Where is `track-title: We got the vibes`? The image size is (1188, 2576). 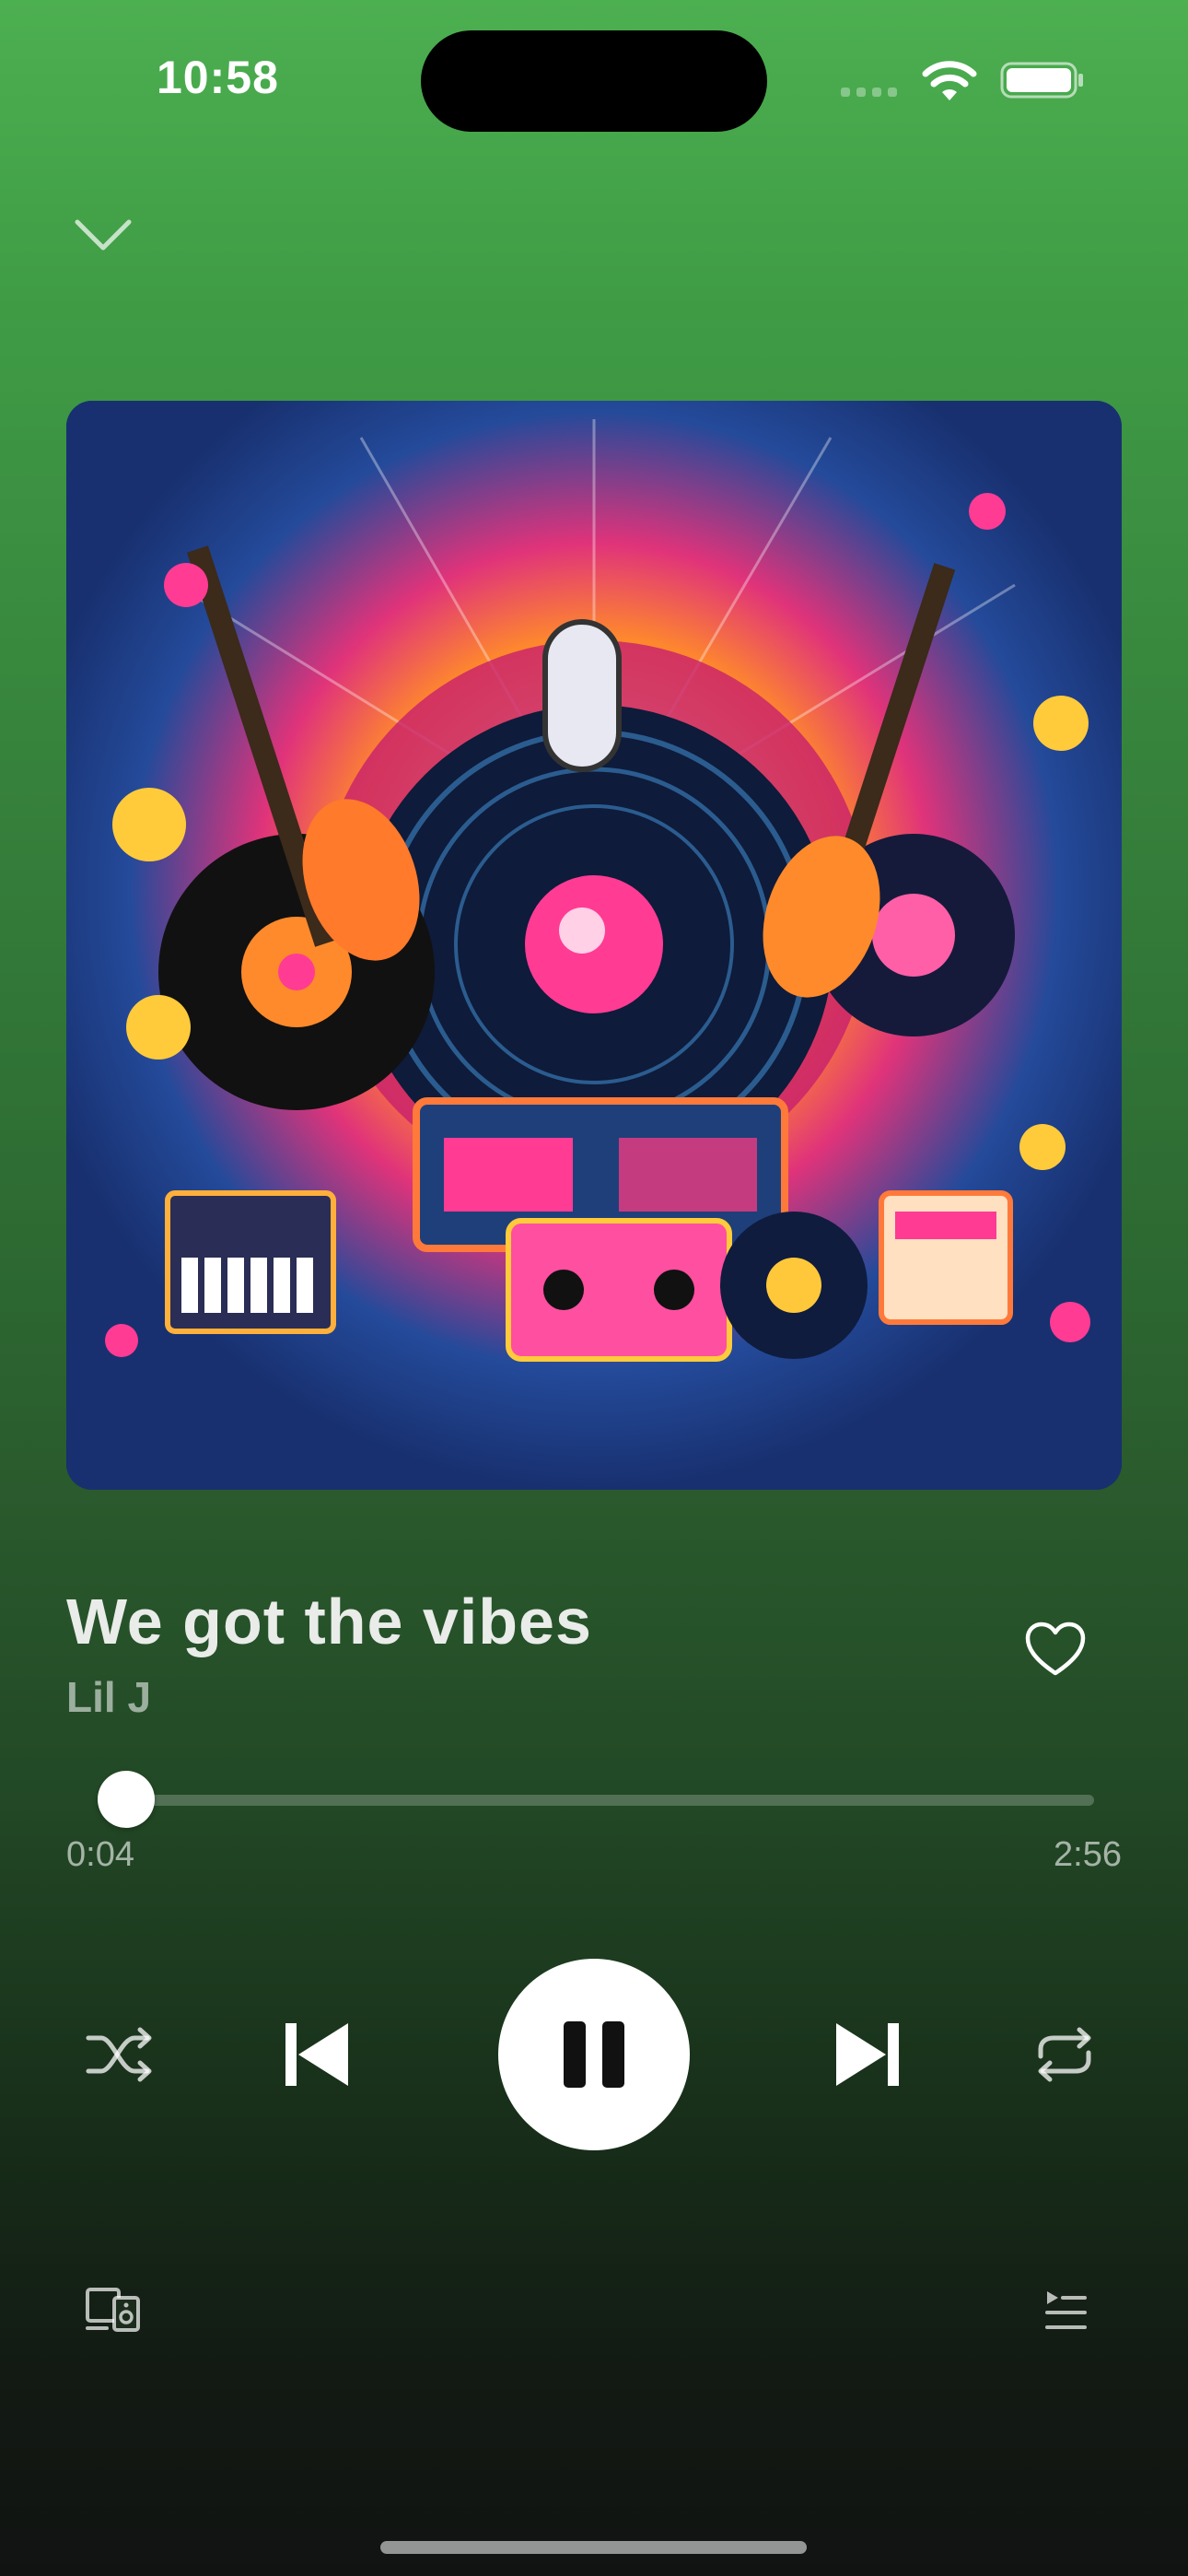 track-title: We got the vibes is located at coordinates (329, 1621).